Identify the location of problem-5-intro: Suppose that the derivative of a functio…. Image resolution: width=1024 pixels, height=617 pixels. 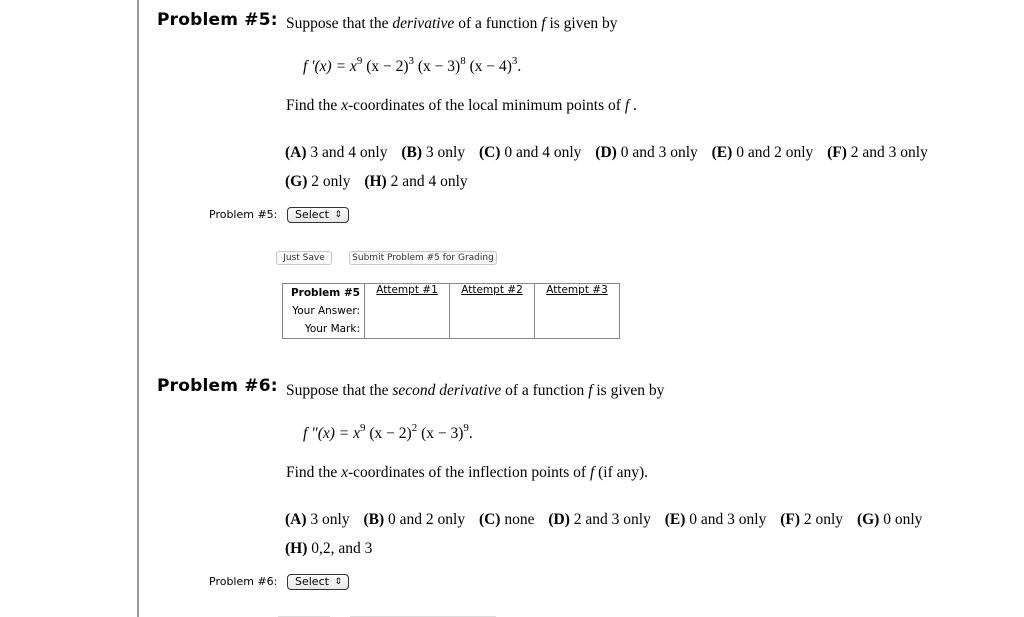
(452, 24).